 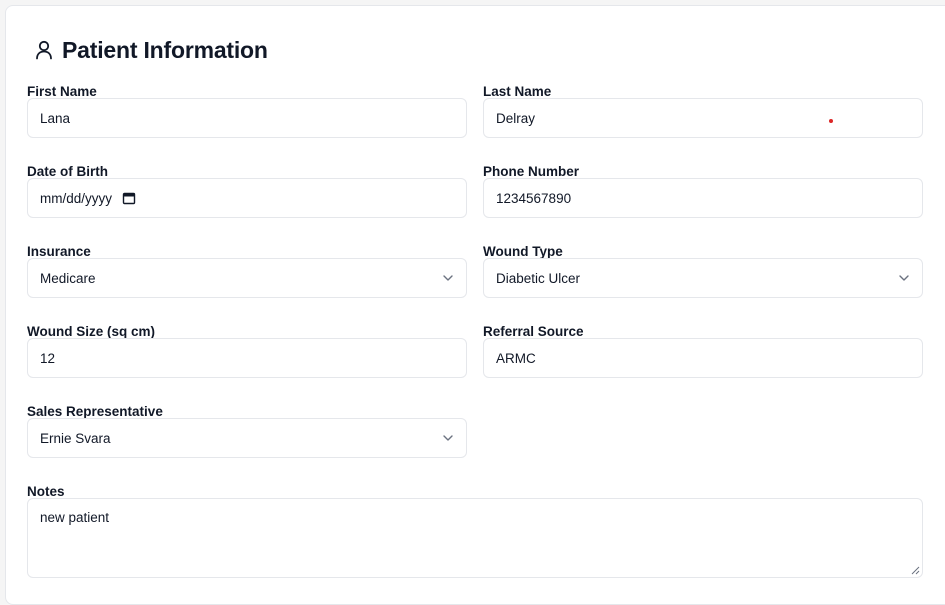 What do you see at coordinates (75, 517) in the screenshot?
I see `notes-value: new patient` at bounding box center [75, 517].